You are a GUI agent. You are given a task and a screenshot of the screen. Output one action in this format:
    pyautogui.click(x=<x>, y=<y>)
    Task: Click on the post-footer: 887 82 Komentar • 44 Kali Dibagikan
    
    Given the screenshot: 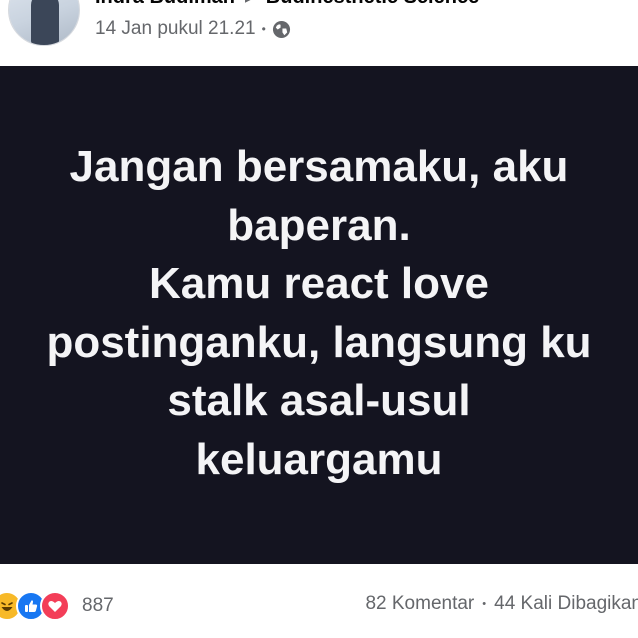 What is the action you would take?
    pyautogui.click(x=319, y=601)
    